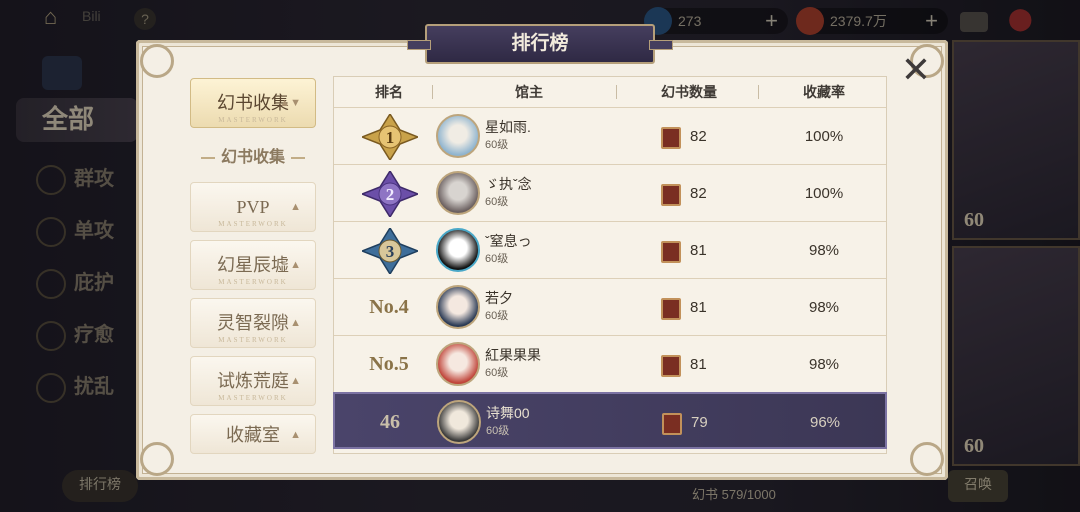 The image size is (1080, 512). Describe the element at coordinates (529, 92) in the screenshot. I see `column-owner: 馆主` at that location.